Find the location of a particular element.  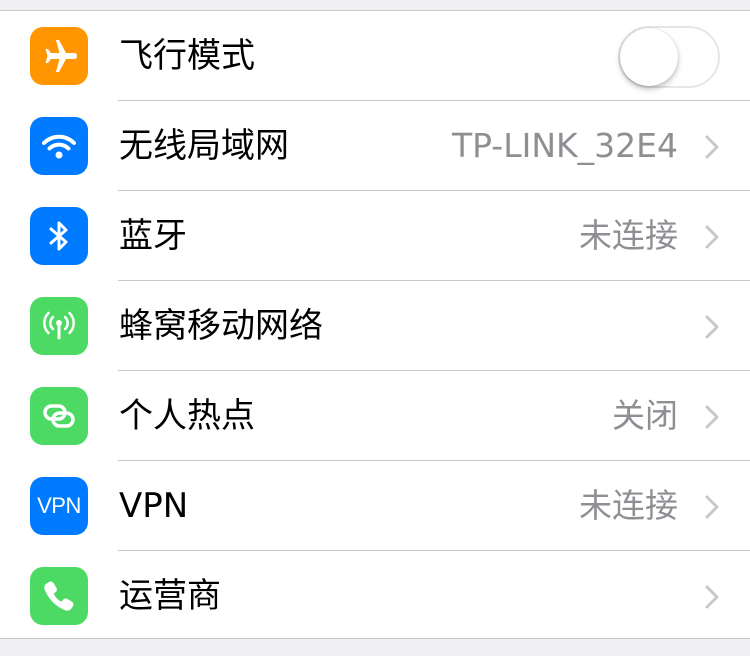

cellular-antenna-icon is located at coordinates (59, 326).